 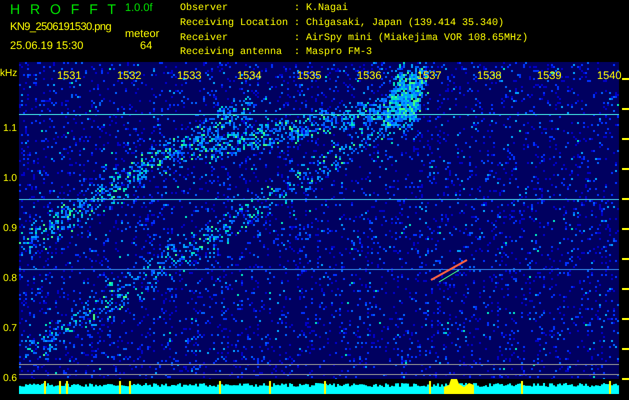 I want to click on datetime-label: 25.06.19 15:30, so click(x=47, y=46).